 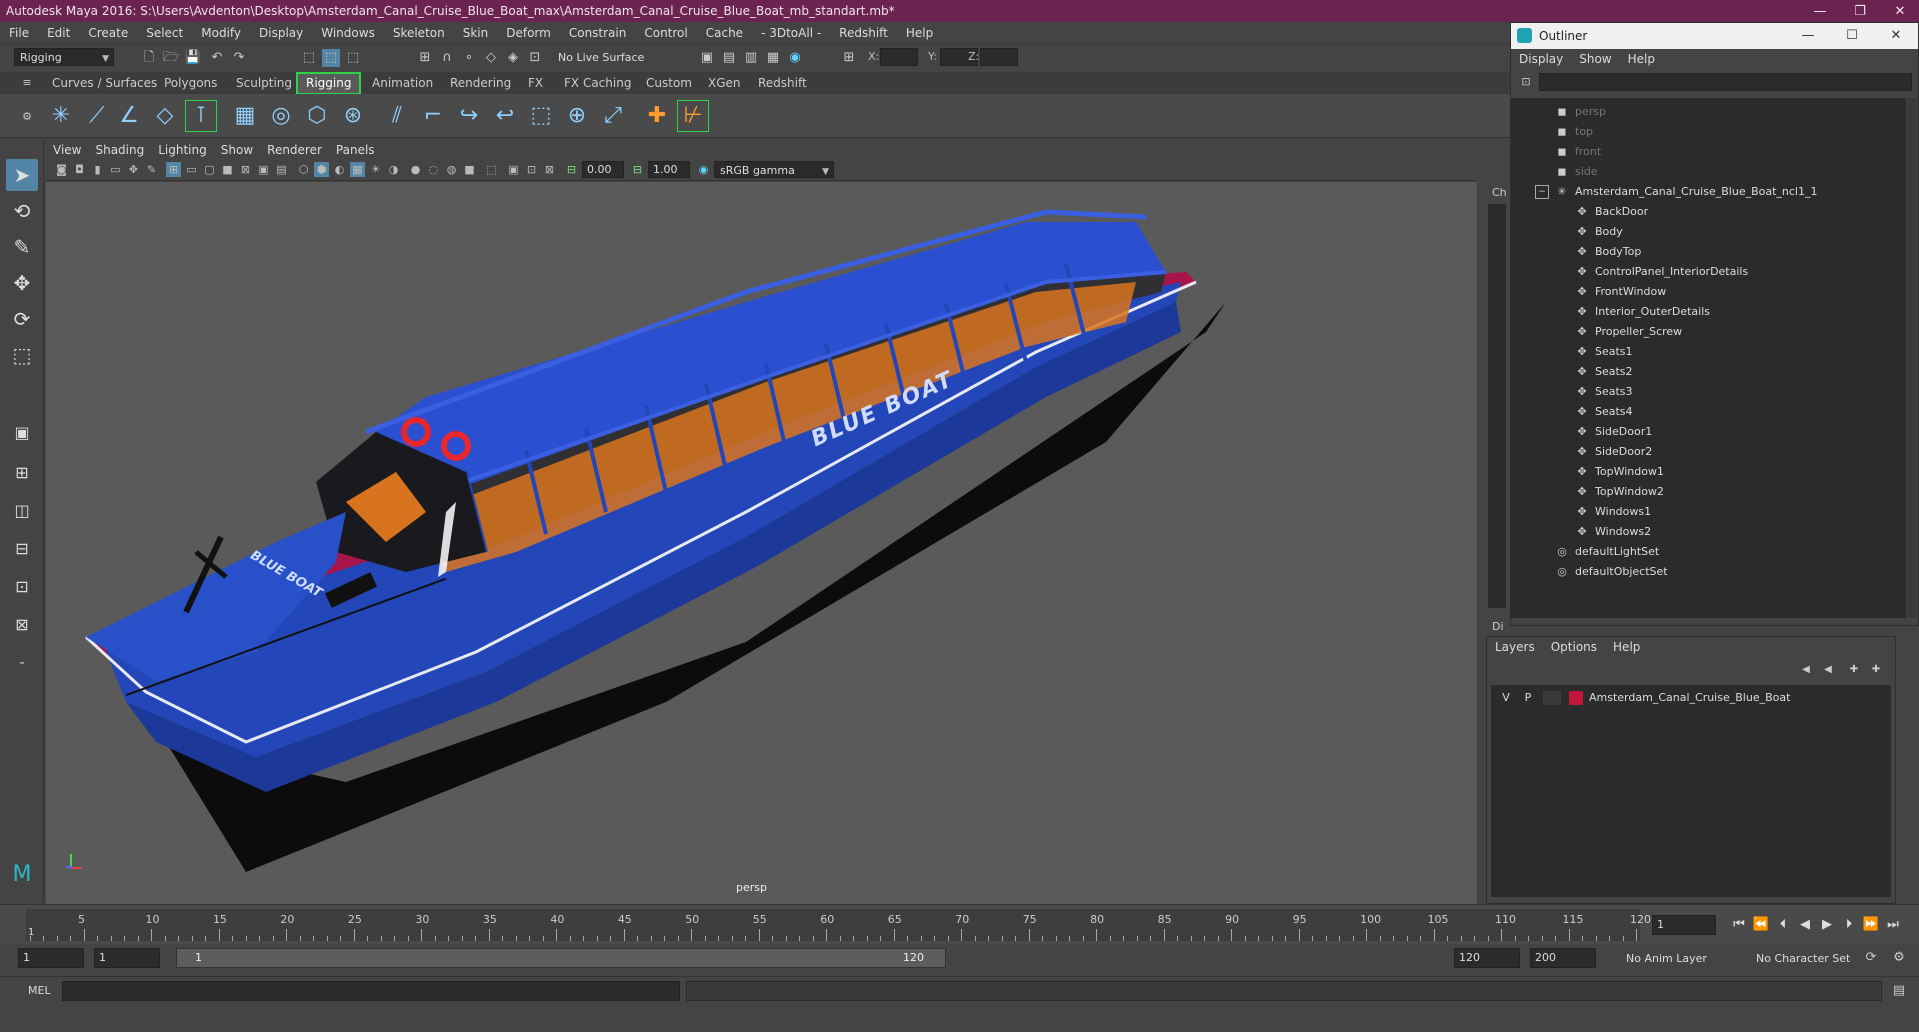 What do you see at coordinates (1854, 670) in the screenshot?
I see `new-layer-icon: ✚` at bounding box center [1854, 670].